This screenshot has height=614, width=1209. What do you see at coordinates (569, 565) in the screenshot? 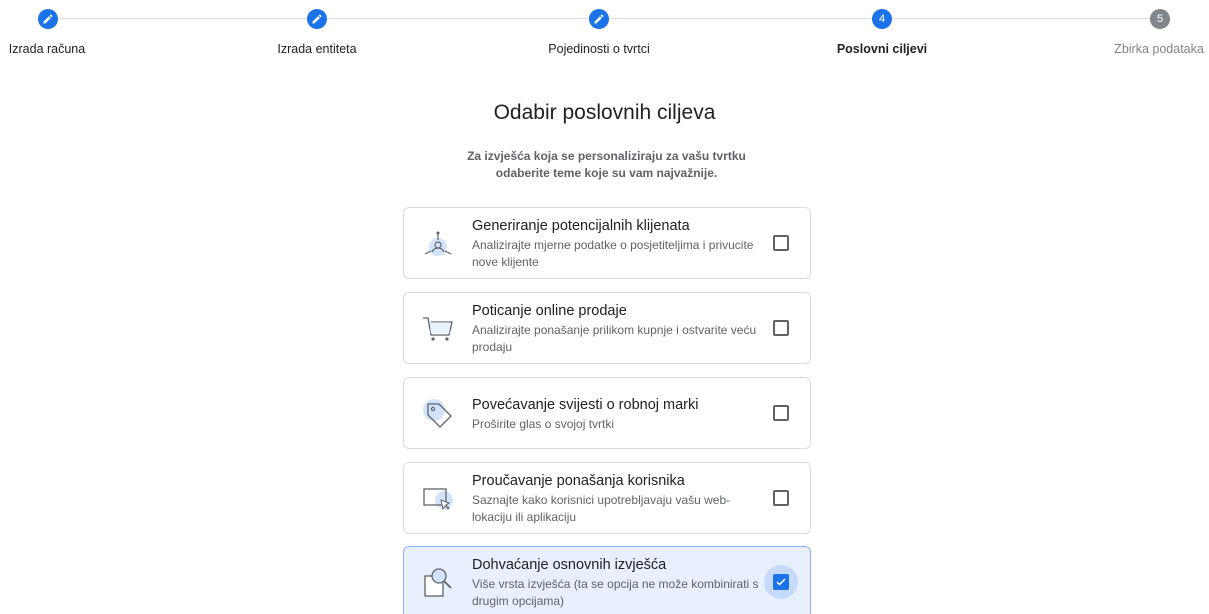
I see `option-title: Dohvaćanje osnovnih izvješća` at bounding box center [569, 565].